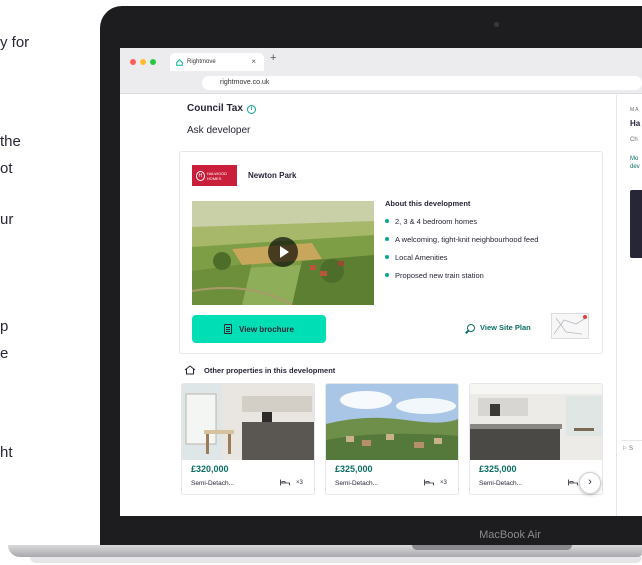 The image size is (642, 565). Describe the element at coordinates (422, 83) in the screenshot. I see `address-bar: rightmove.co.uk` at that location.